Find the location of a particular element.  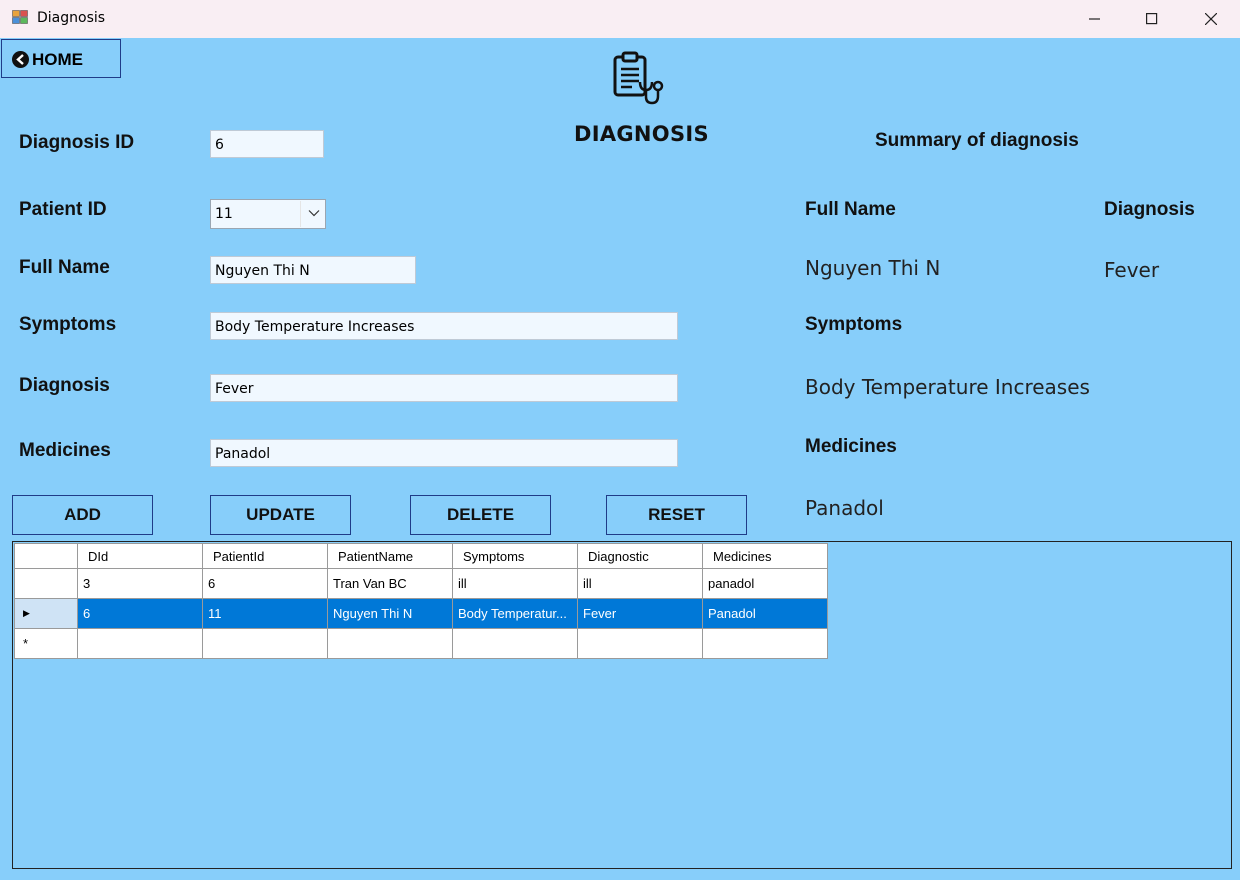

summary-diagnosis-value: Fever is located at coordinates (1132, 270).